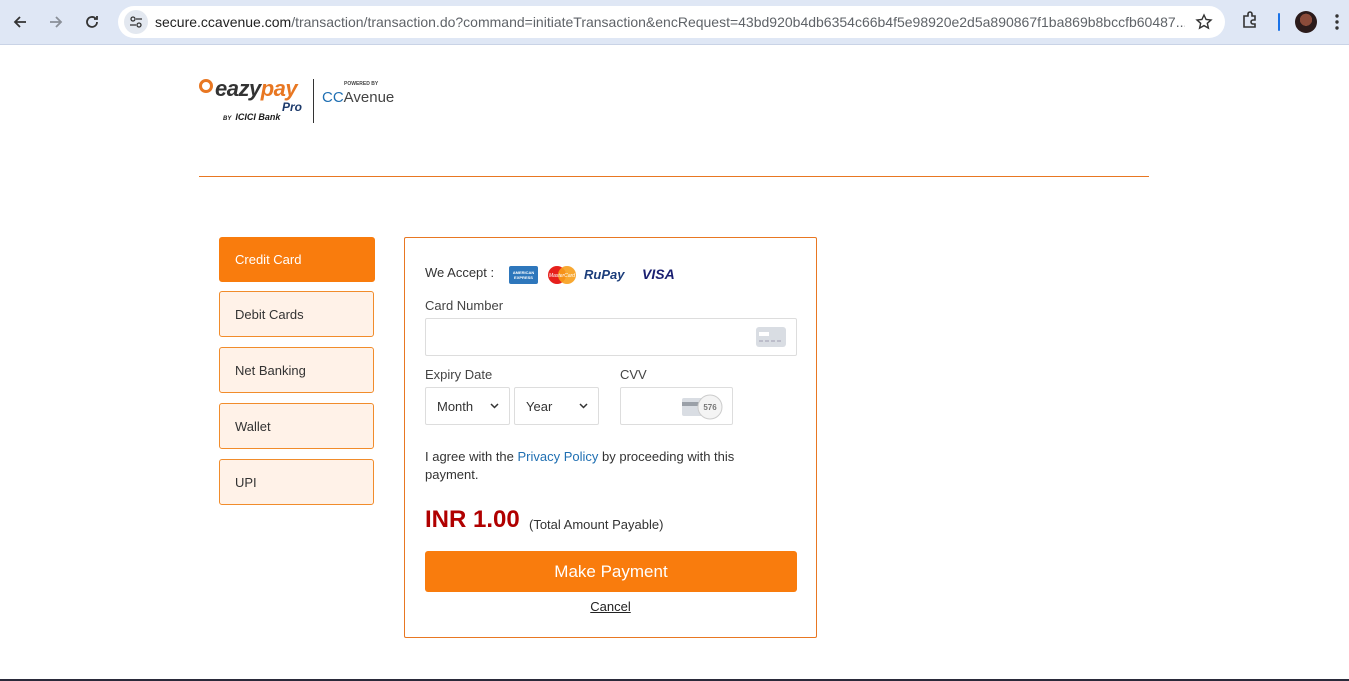  I want to click on cvv-input: 576, so click(676, 406).